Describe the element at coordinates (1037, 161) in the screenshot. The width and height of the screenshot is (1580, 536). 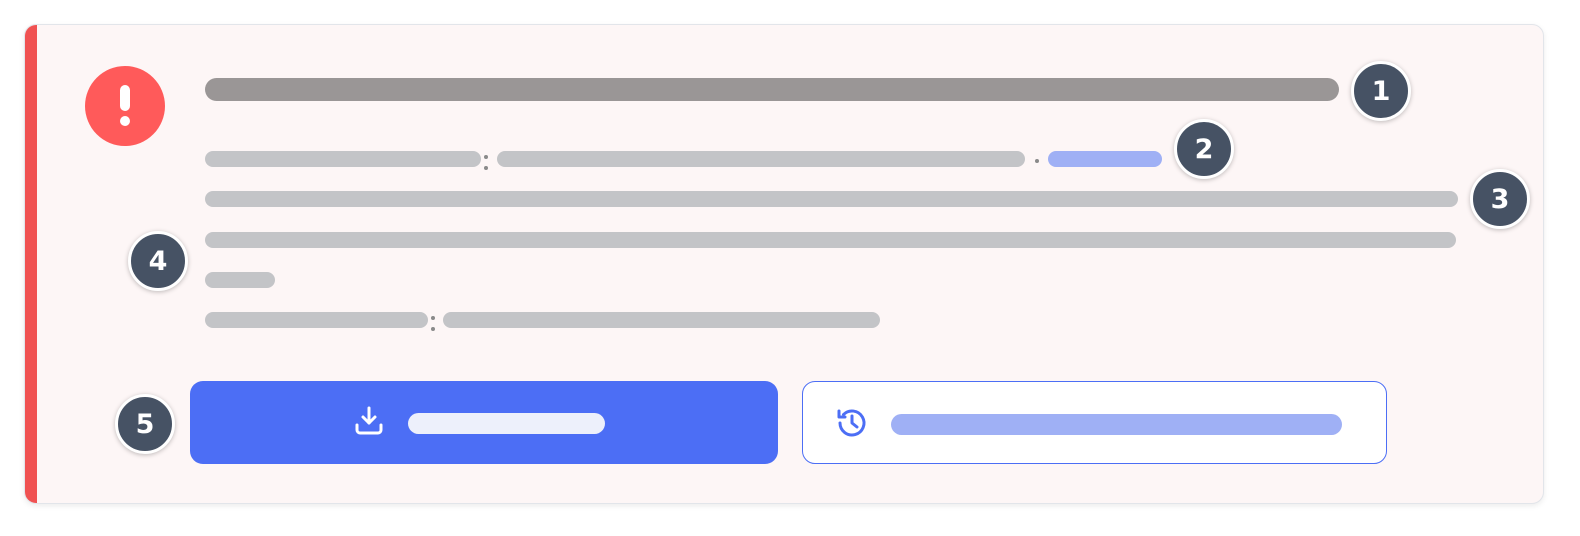
I see `meta-separator-dot` at that location.